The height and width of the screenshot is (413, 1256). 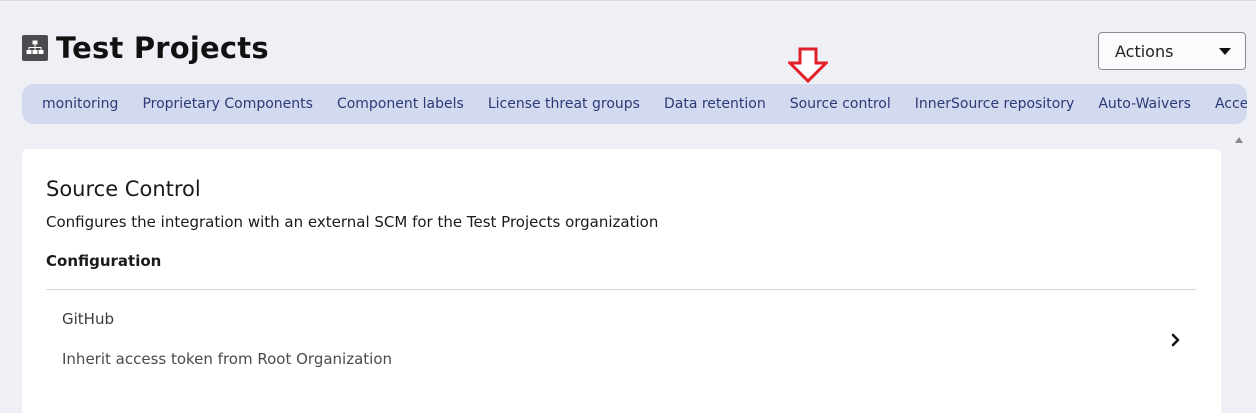 I want to click on tab-innersource-repository: InnerSource repository, so click(x=995, y=104).